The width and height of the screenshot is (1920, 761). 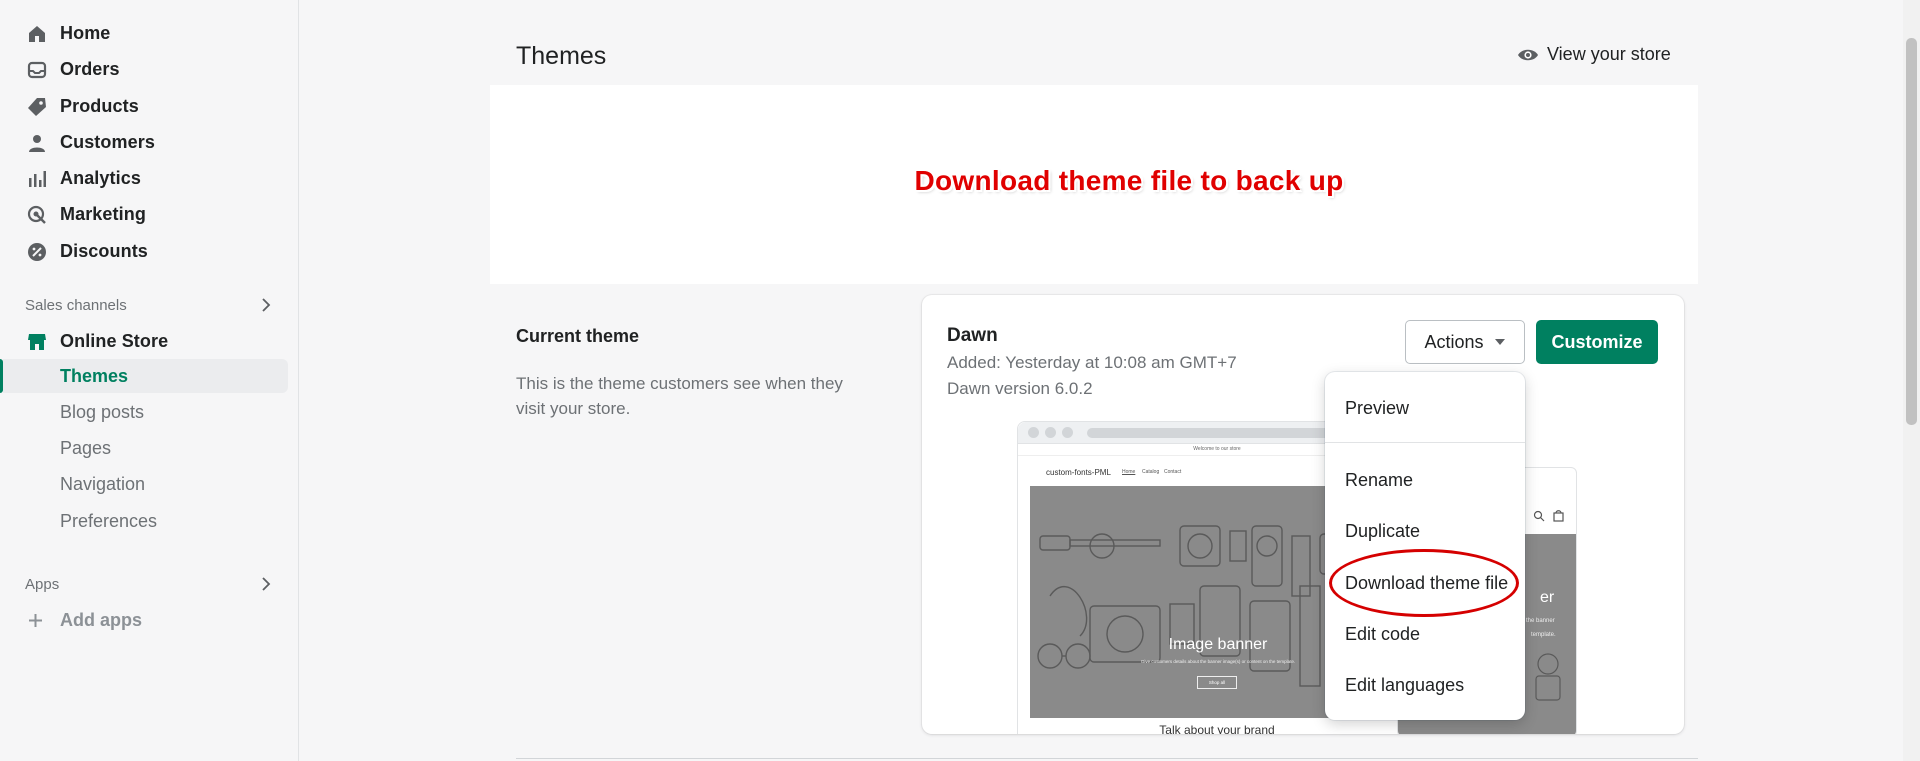 I want to click on mobile-banner-sub: the banner, so click(x=1540, y=621).